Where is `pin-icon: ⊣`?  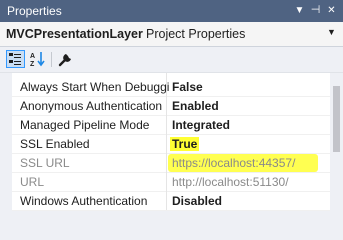
pin-icon: ⊣ is located at coordinates (315, 10).